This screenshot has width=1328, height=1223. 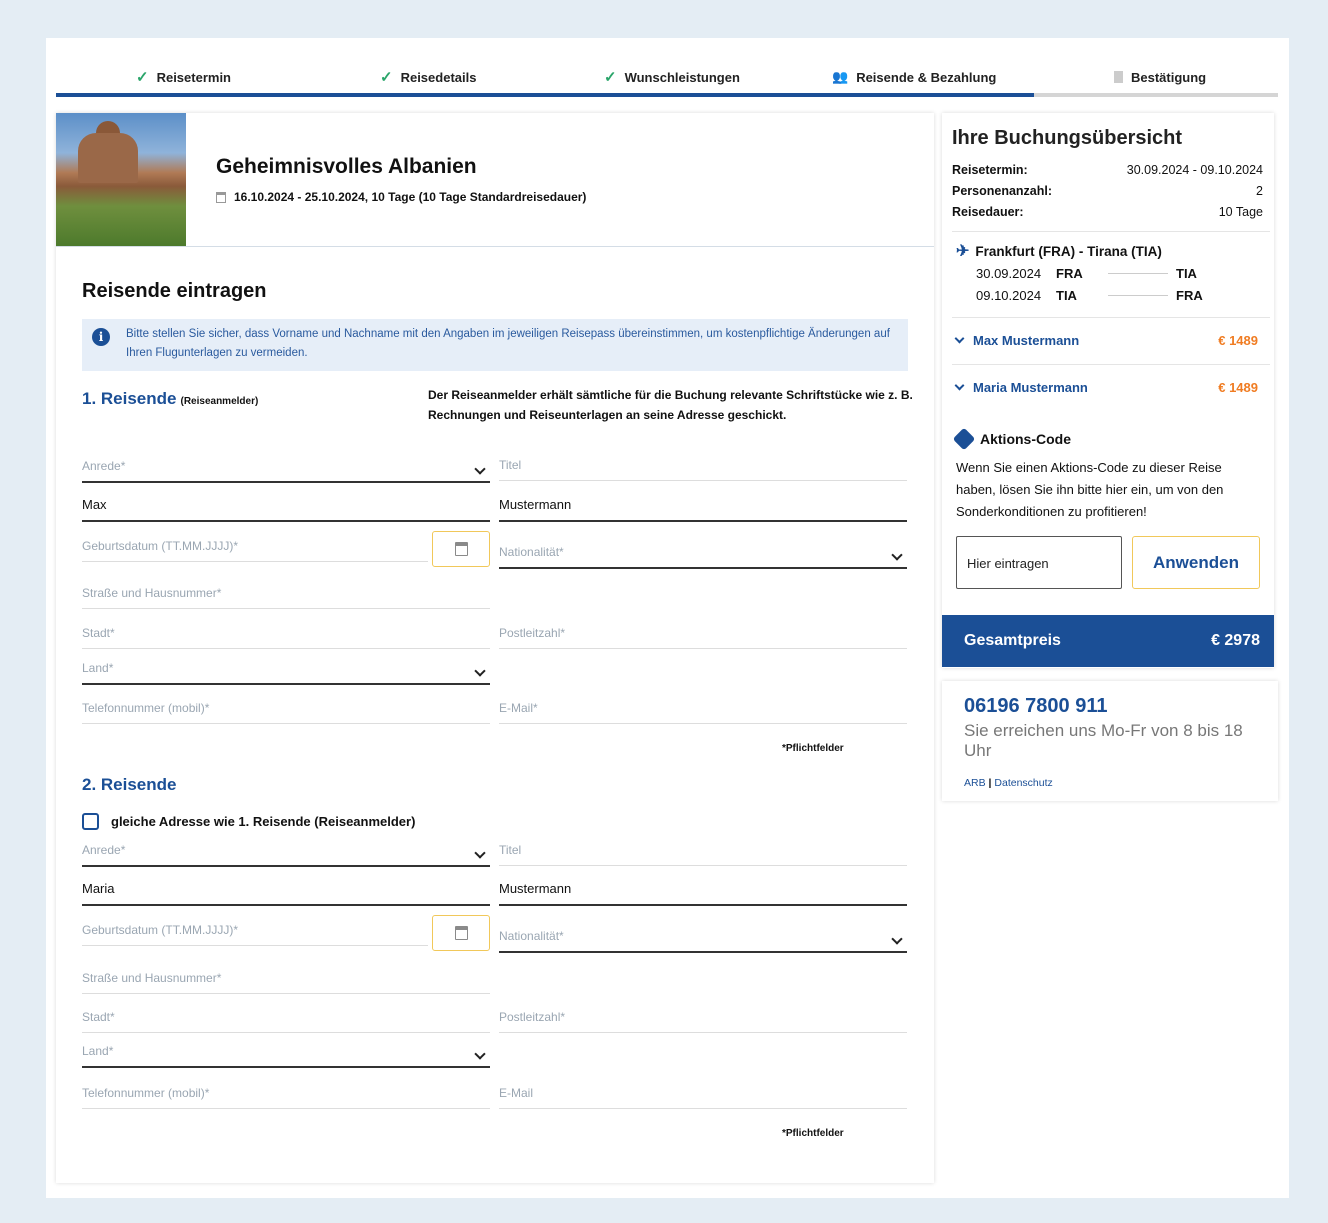 I want to click on traveler1-country-select: Land*, so click(x=286, y=665).